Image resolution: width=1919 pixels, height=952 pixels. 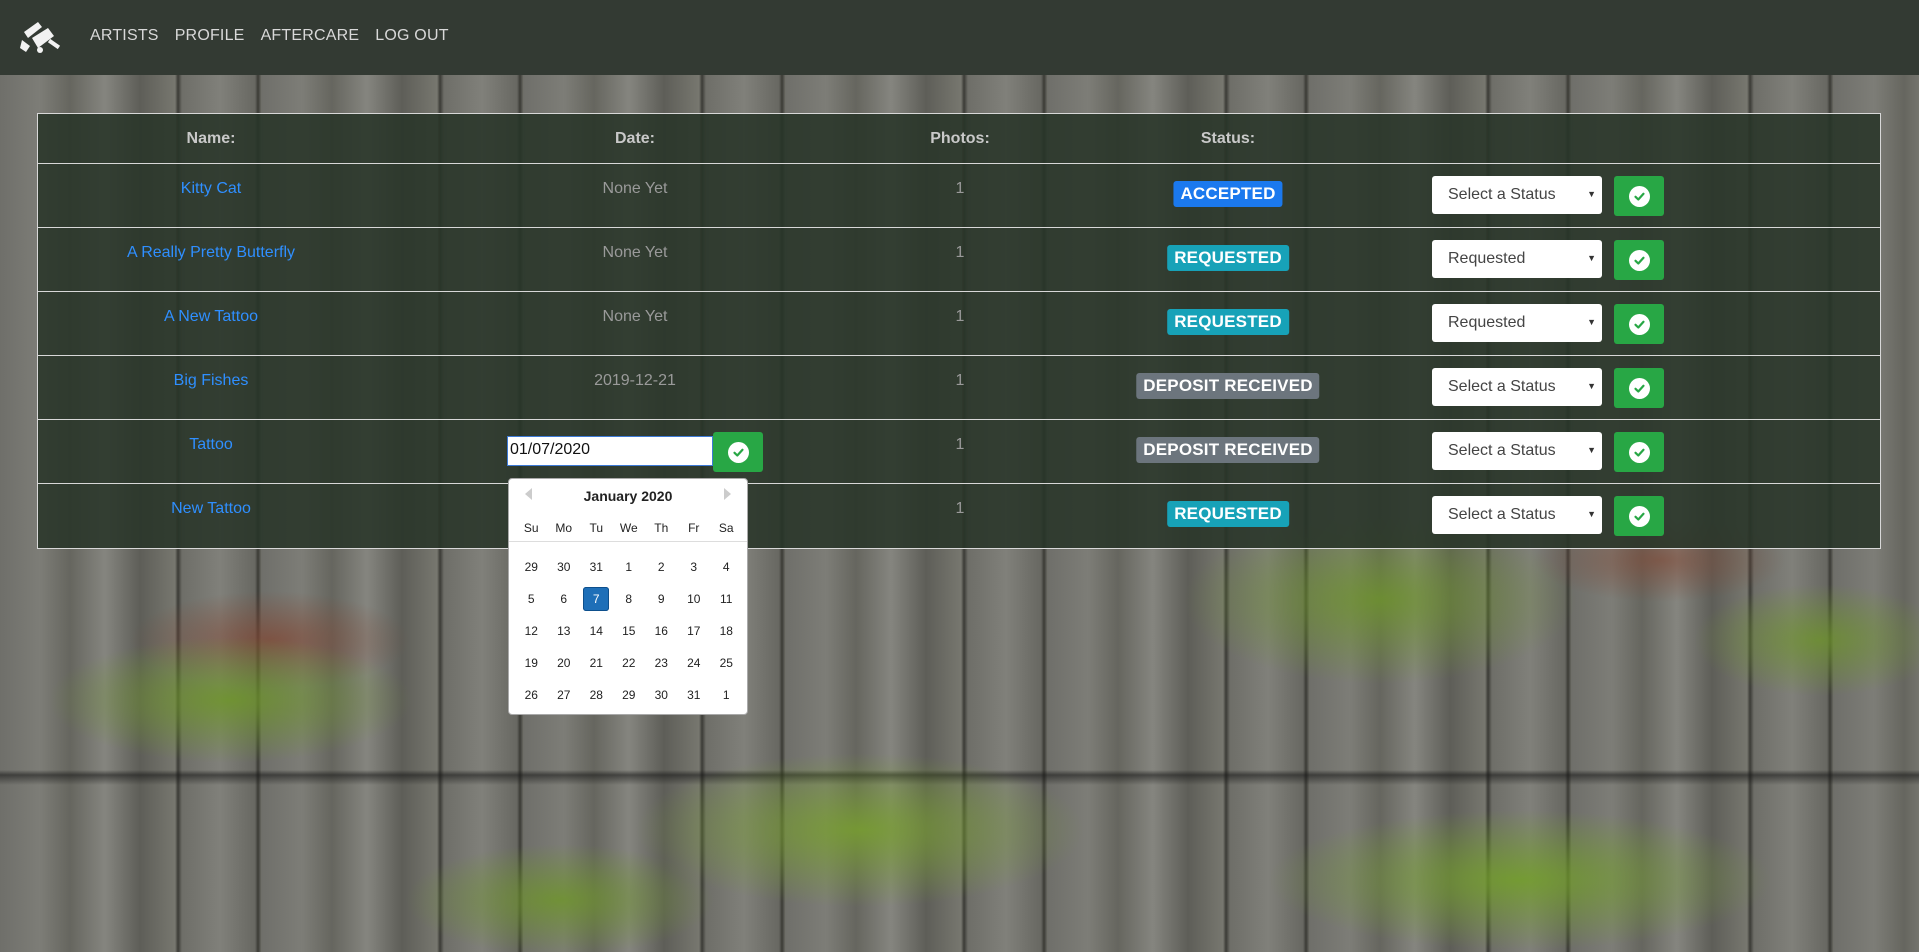 What do you see at coordinates (628, 496) in the screenshot?
I see `datepicker-month-title: January 2020` at bounding box center [628, 496].